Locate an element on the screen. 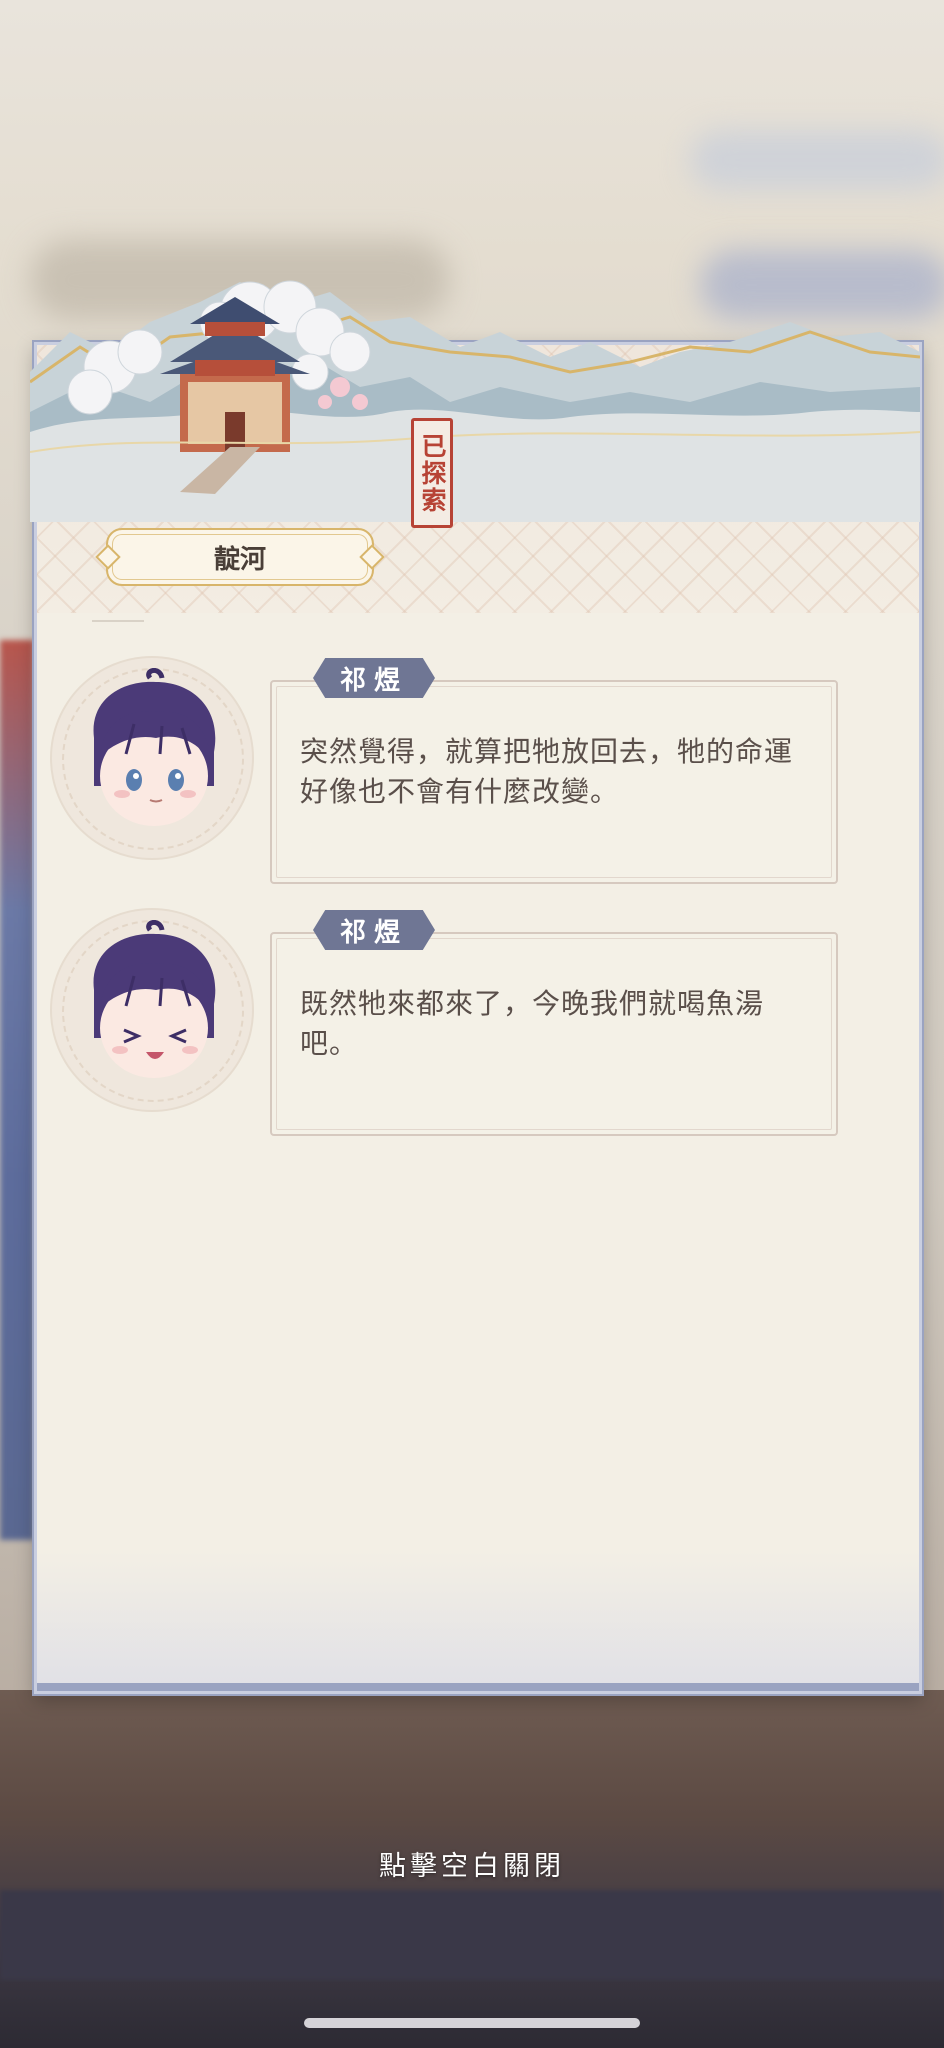 The width and height of the screenshot is (944, 2048). dialogue-entry: 突然覺得，就算把牠放回去，牠的命運好像也不會有什麼改變。 祁煜 is located at coordinates (472, 778).